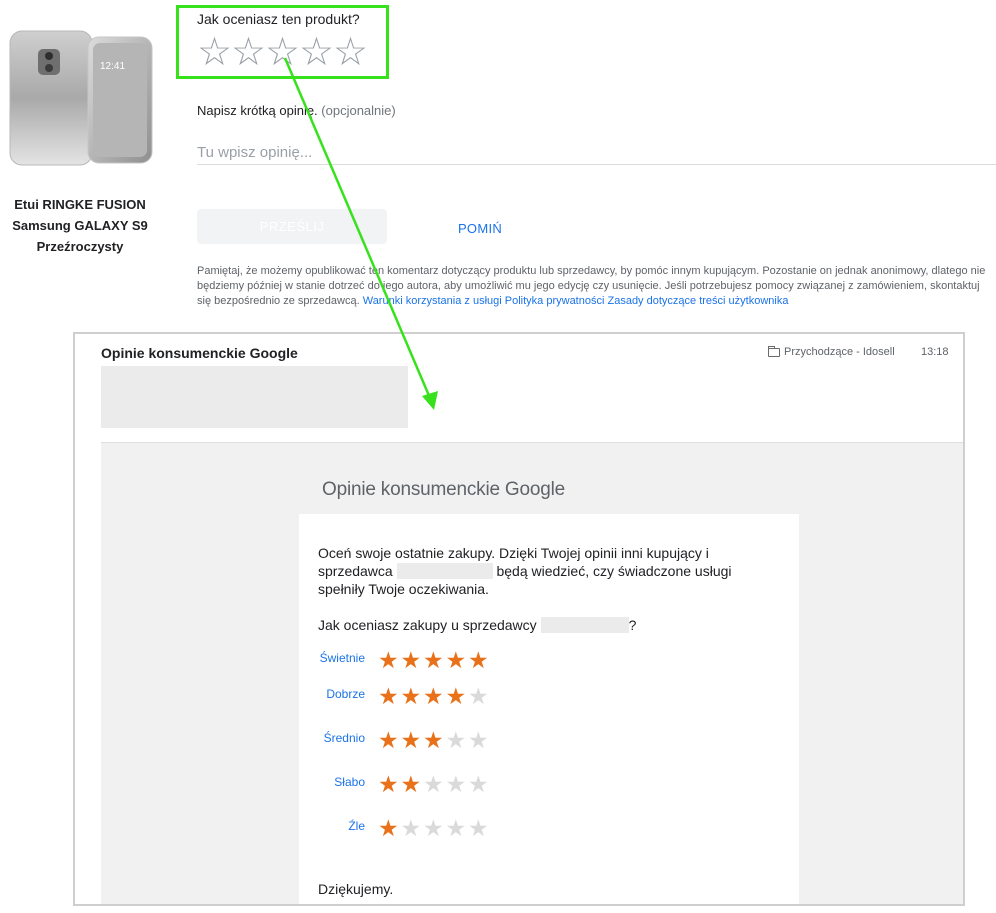 This screenshot has height=913, width=996. What do you see at coordinates (697, 301) in the screenshot?
I see `content-policy-link: Zasady dotyczące treści użytkownika` at bounding box center [697, 301].